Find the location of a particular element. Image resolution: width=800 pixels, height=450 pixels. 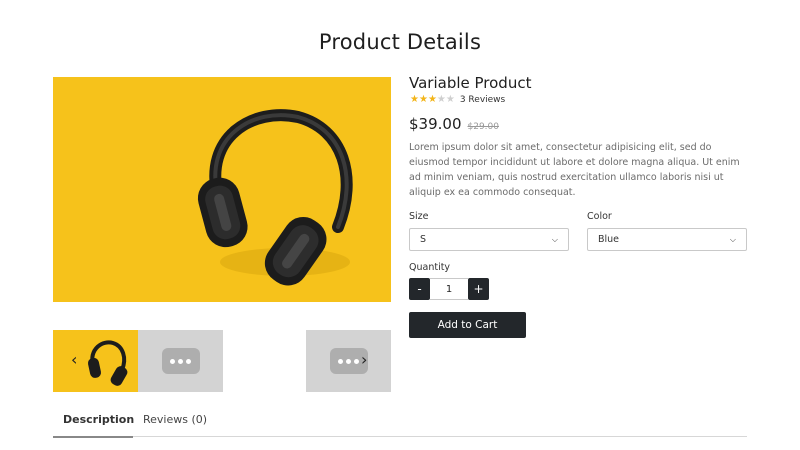

color-select-value: Blue is located at coordinates (609, 239).